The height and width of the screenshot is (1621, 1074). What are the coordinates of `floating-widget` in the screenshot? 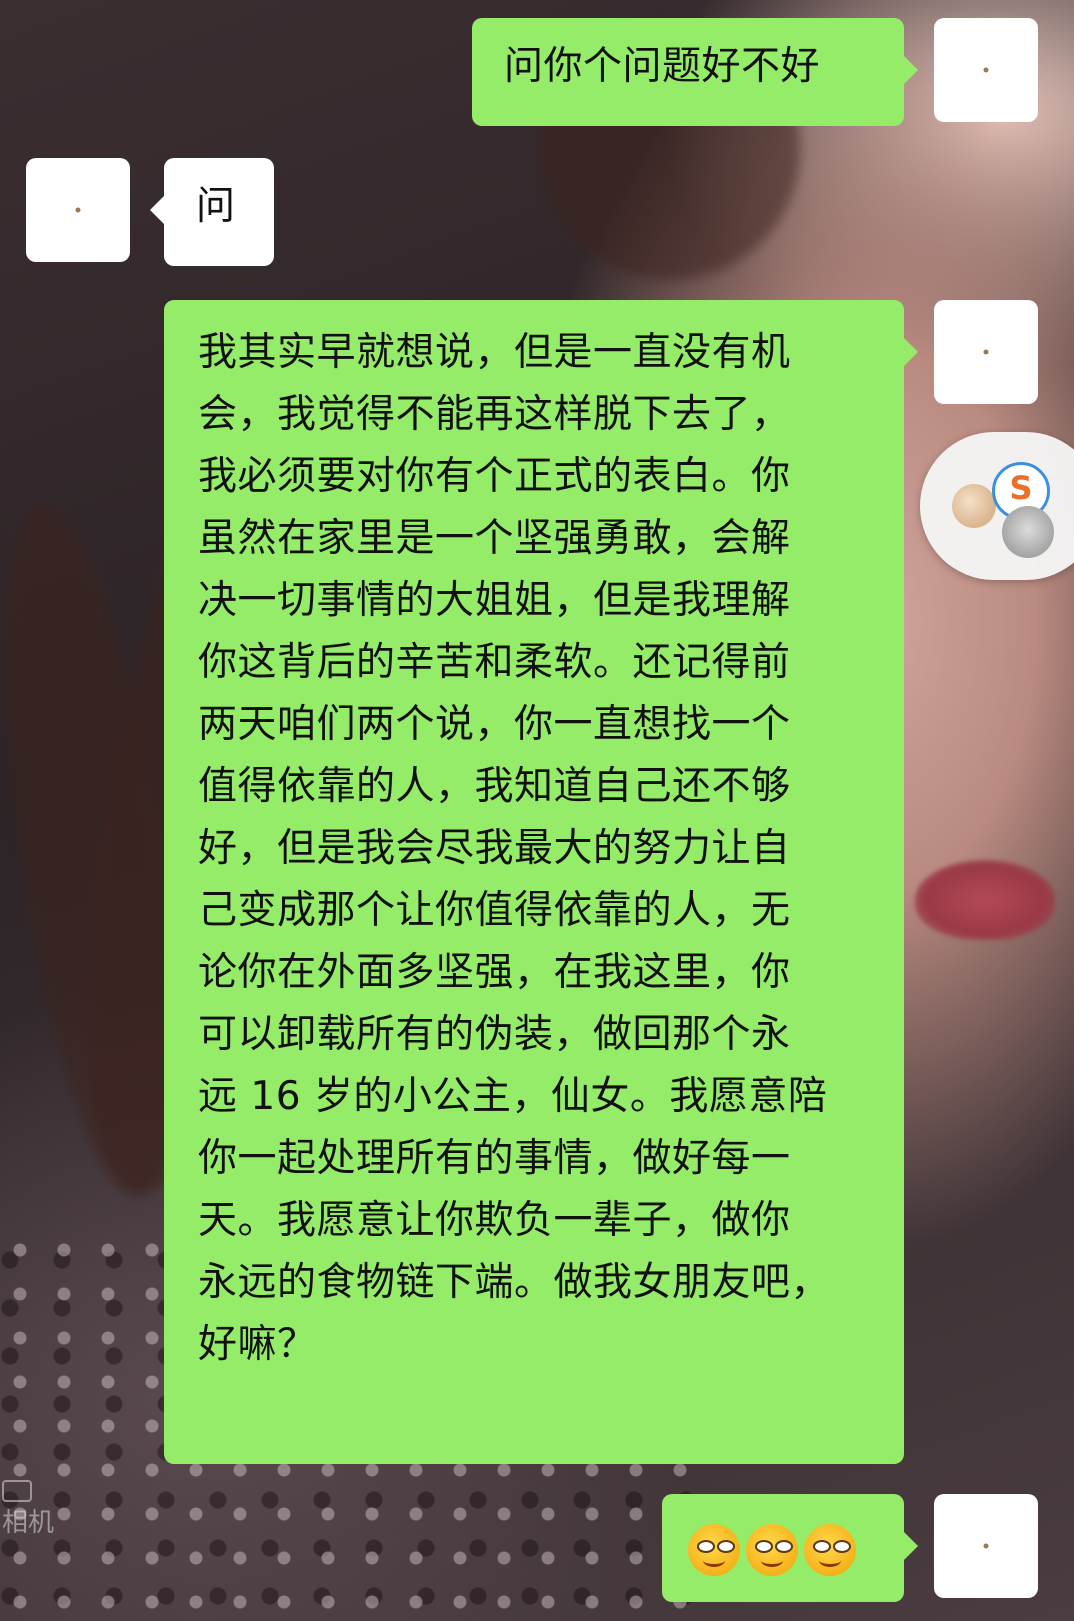 It's located at (997, 506).